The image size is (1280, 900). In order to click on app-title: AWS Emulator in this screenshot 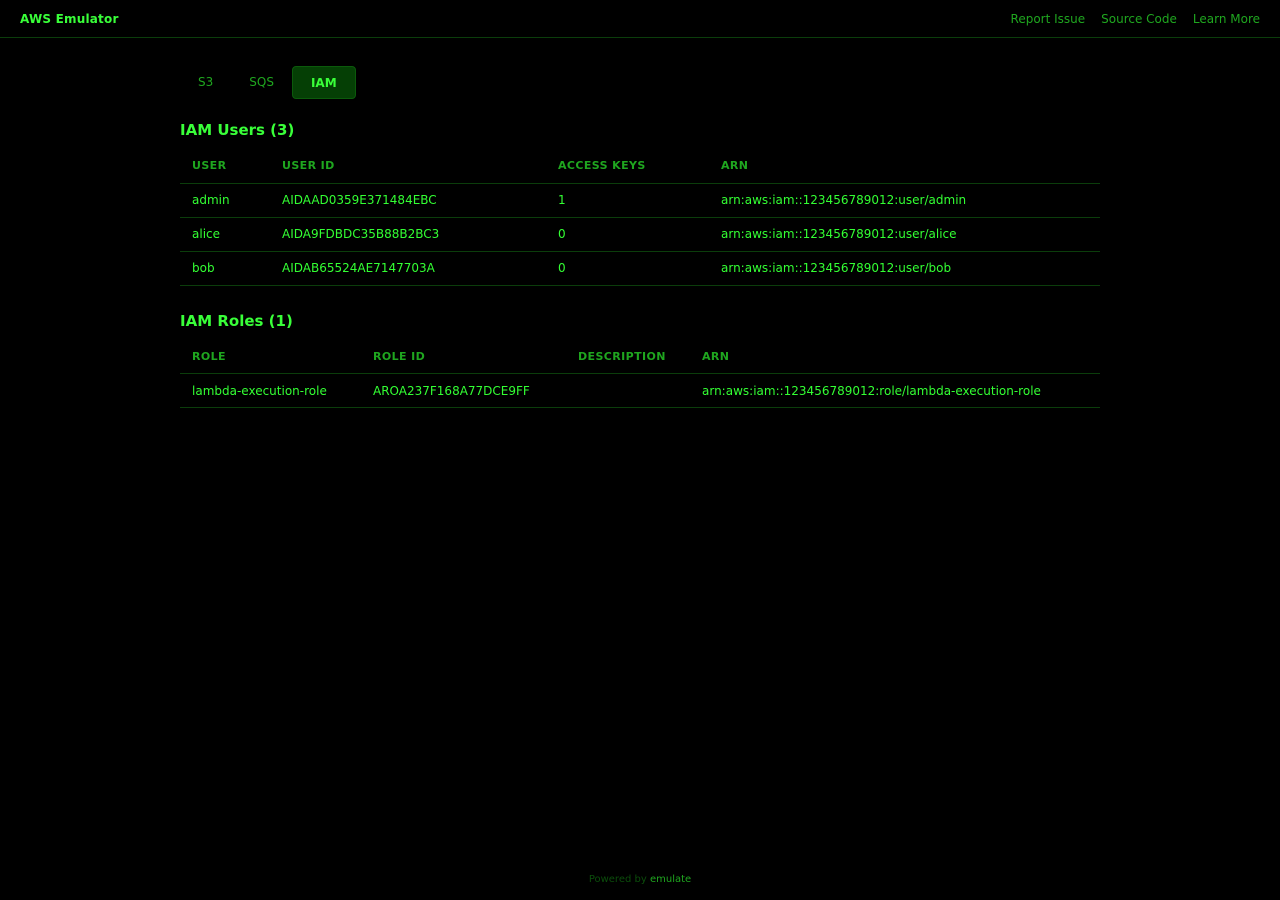, I will do `click(69, 18)`.